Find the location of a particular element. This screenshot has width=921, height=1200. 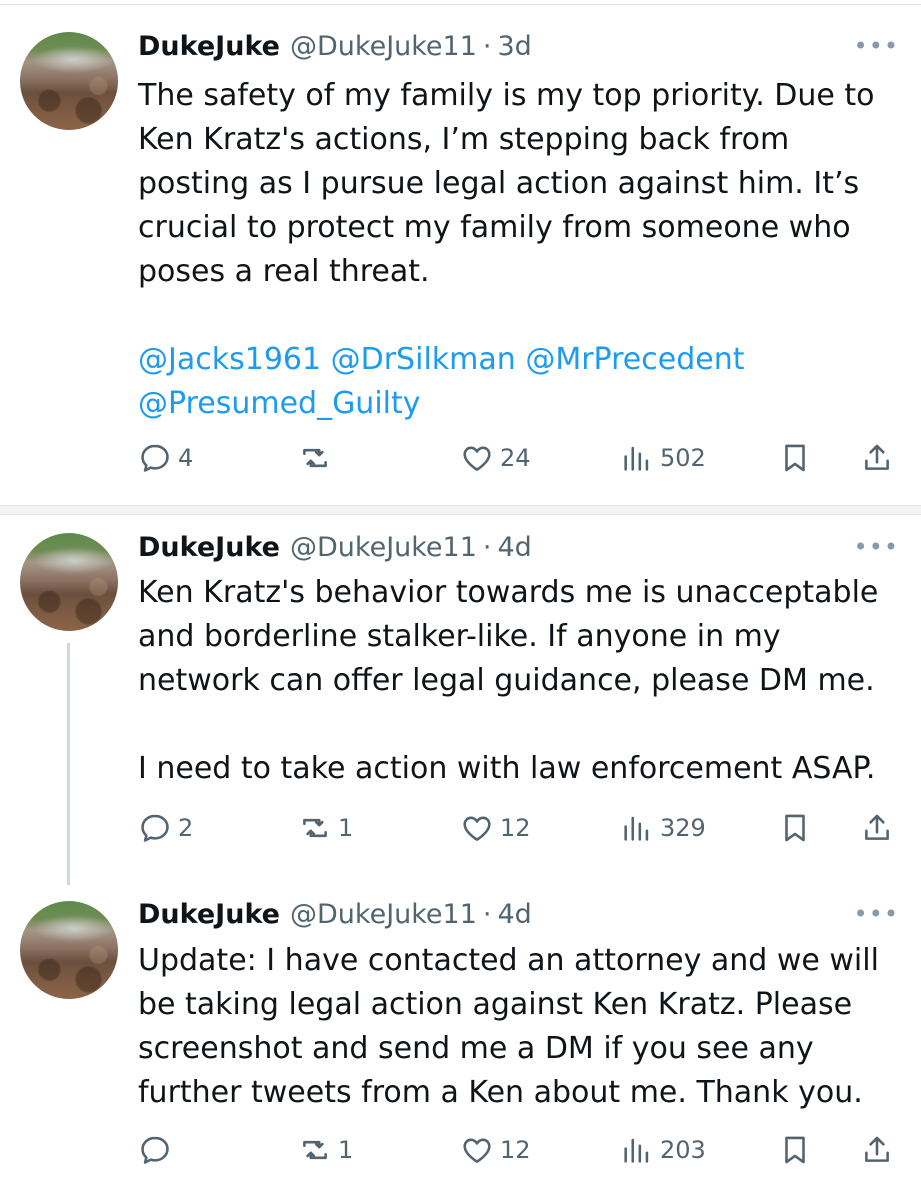

action-bar: 1 12 203 is located at coordinates (518, 1150).